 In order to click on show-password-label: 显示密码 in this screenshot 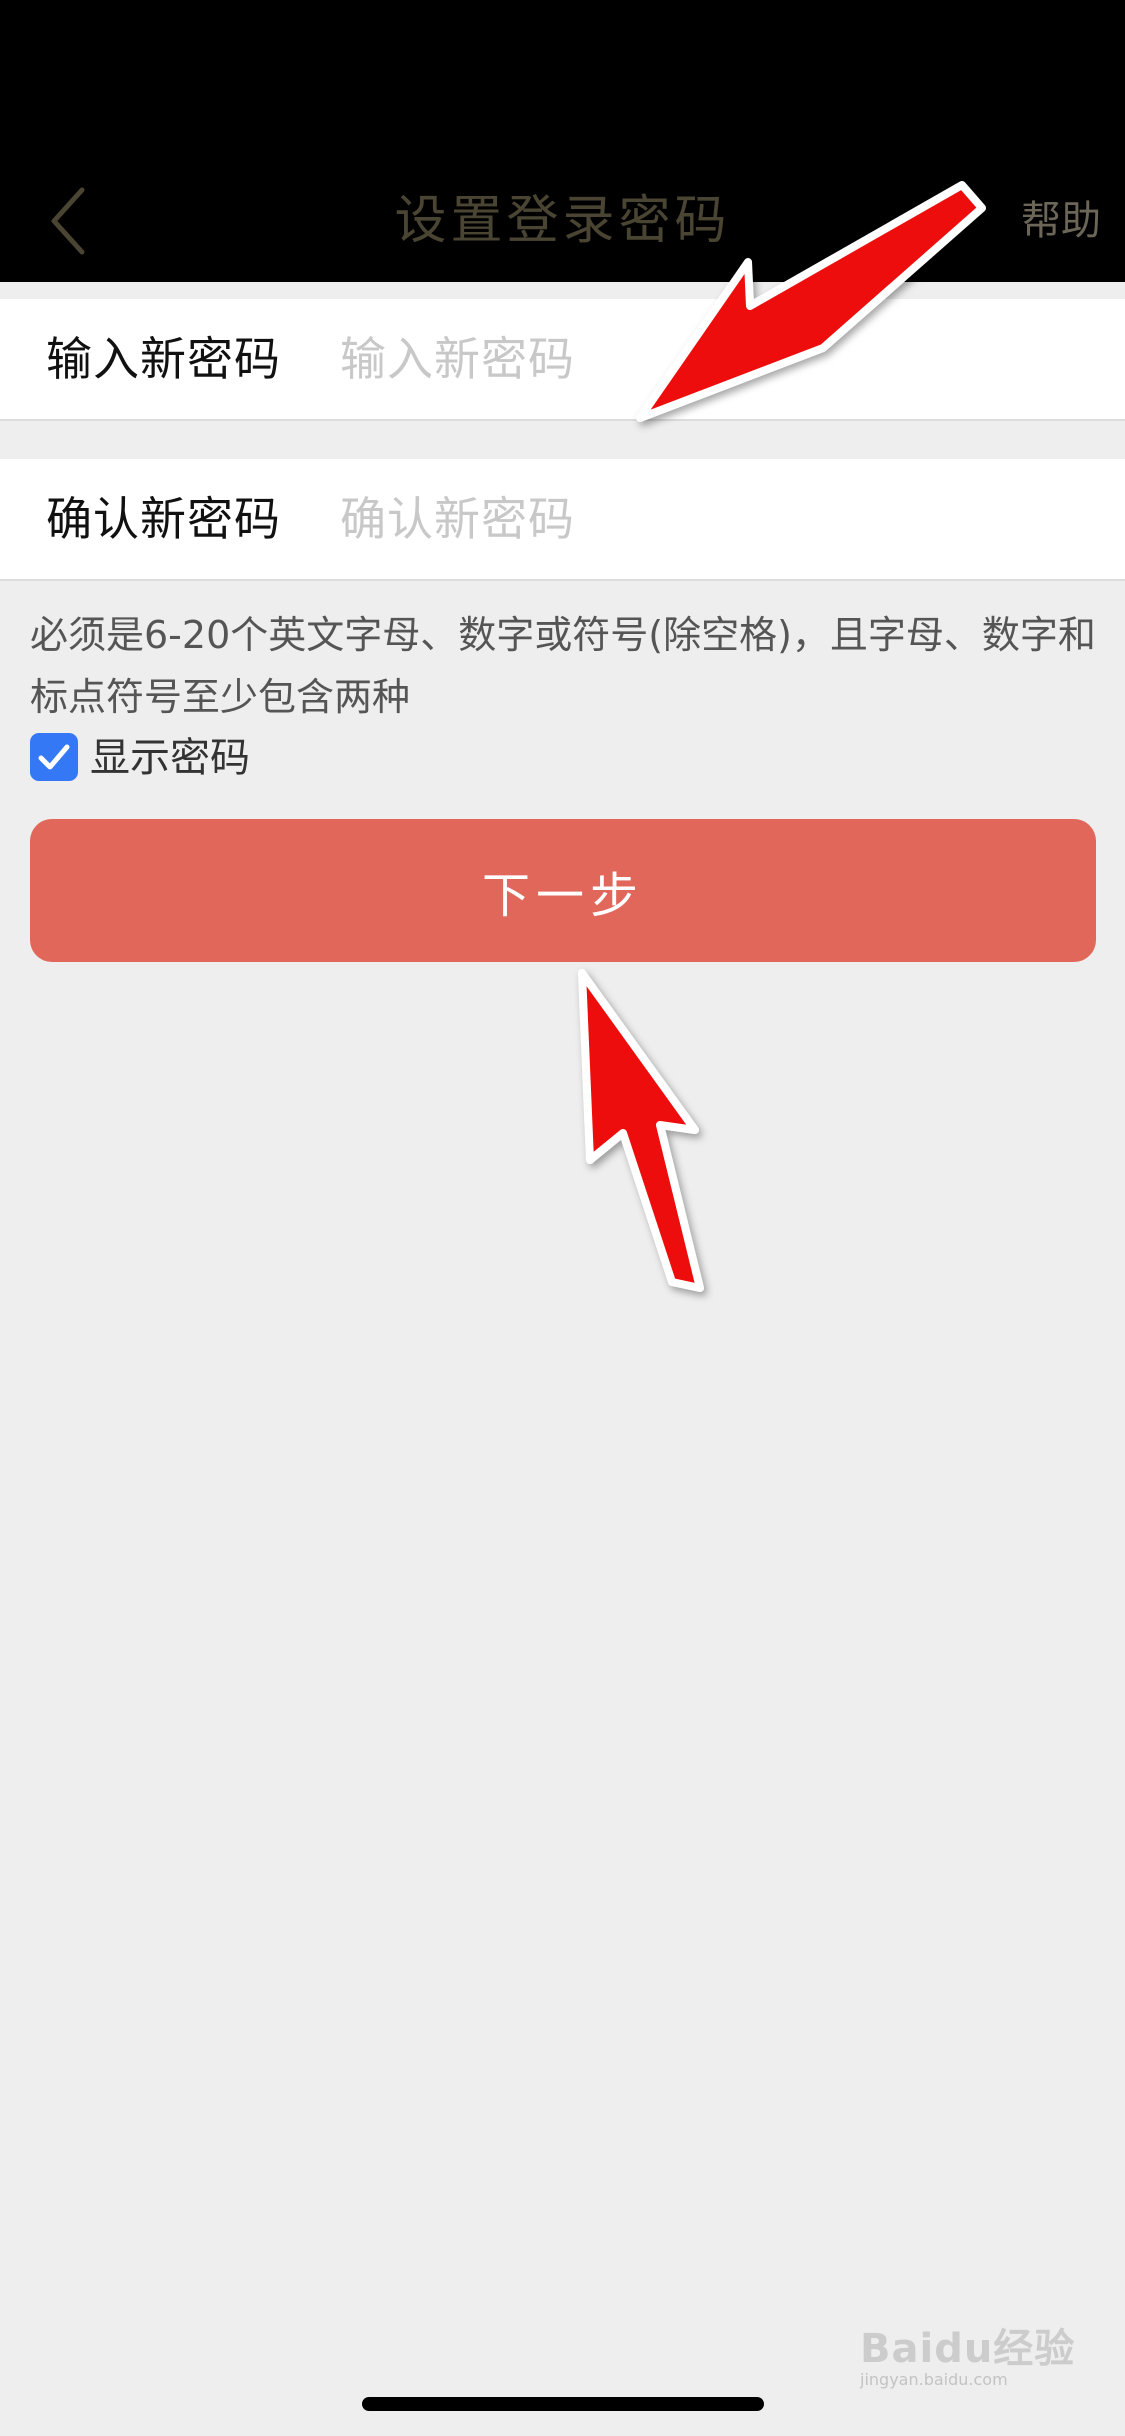, I will do `click(170, 758)`.